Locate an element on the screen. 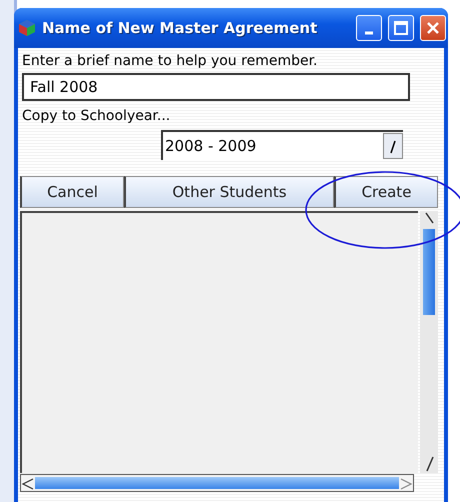  horizontal-scrollbar is located at coordinates (217, 483).